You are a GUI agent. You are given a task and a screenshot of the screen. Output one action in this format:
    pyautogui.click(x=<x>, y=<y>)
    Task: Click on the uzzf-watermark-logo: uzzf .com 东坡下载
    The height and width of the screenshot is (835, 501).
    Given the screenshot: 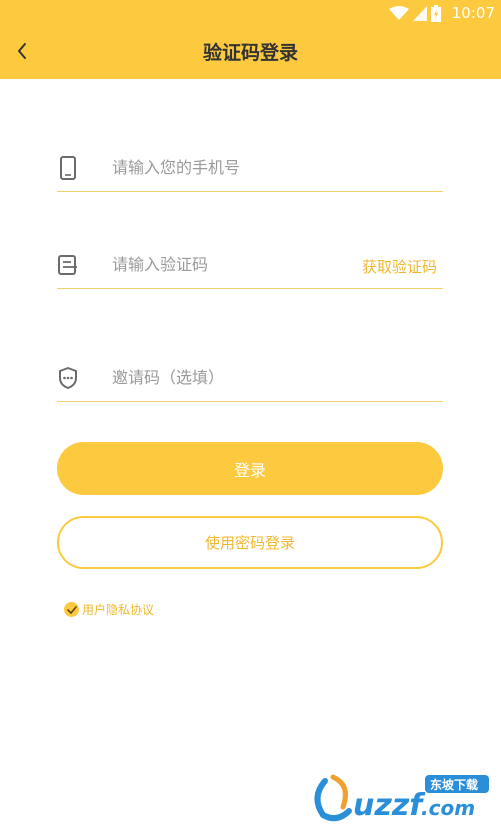 What is the action you would take?
    pyautogui.click(x=401, y=798)
    